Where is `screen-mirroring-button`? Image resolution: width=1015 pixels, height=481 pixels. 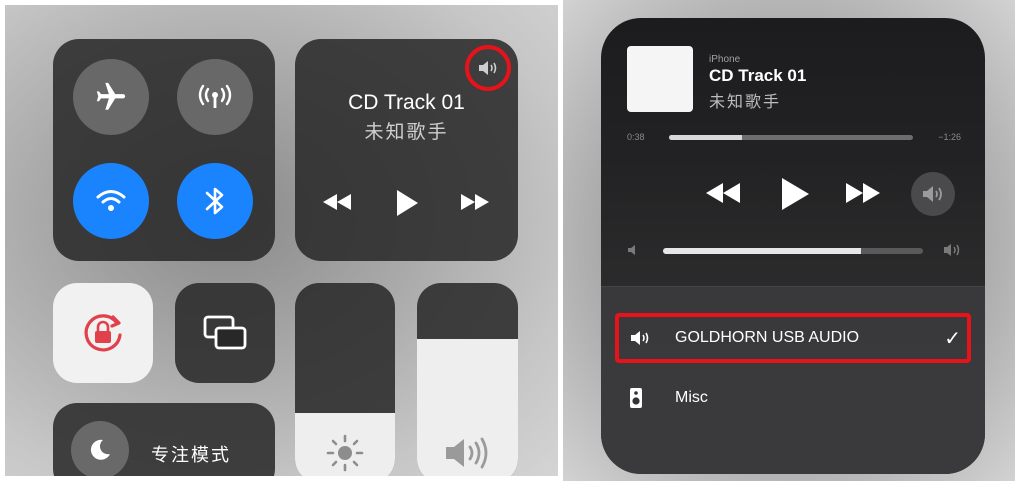
screen-mirroring-button is located at coordinates (225, 333).